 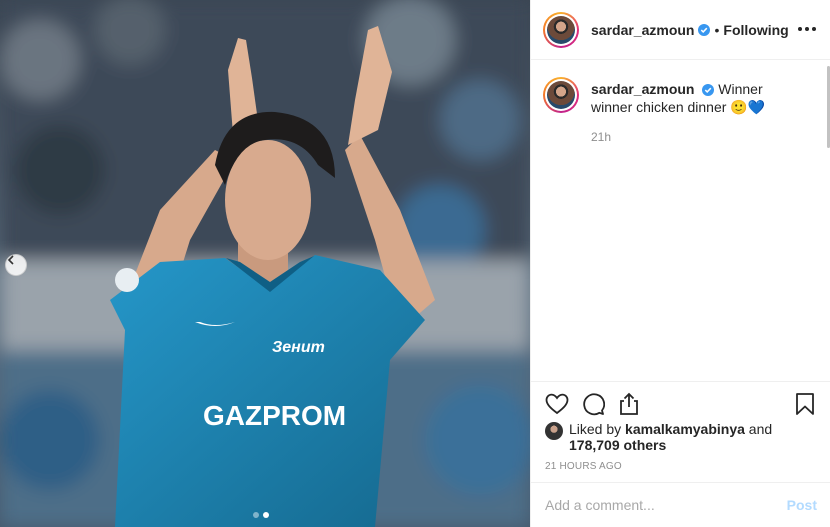 I want to click on comment-button, so click(x=593, y=404).